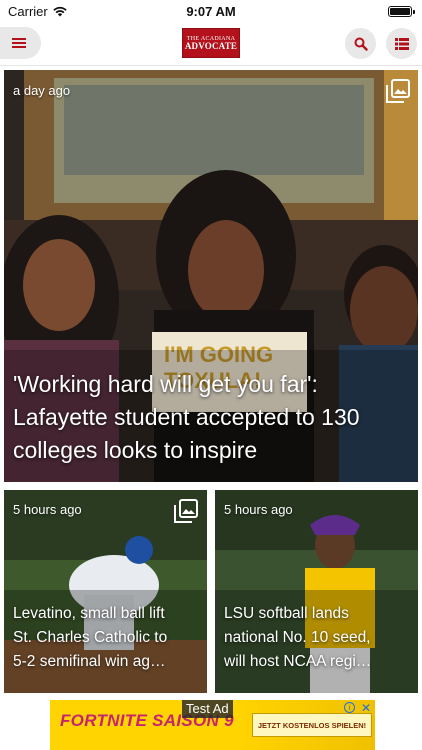 The height and width of the screenshot is (750, 422). What do you see at coordinates (60, 11) in the screenshot?
I see `wifi-icon` at bounding box center [60, 11].